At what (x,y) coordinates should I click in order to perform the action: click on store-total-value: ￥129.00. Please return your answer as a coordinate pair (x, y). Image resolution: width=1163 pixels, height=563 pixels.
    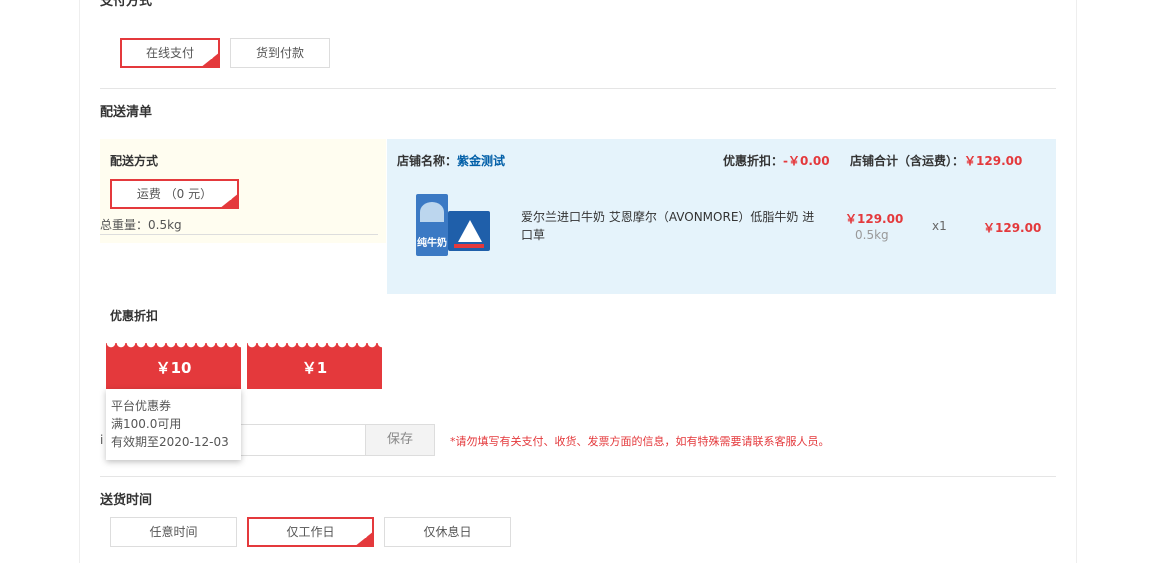
    Looking at the image, I should click on (993, 161).